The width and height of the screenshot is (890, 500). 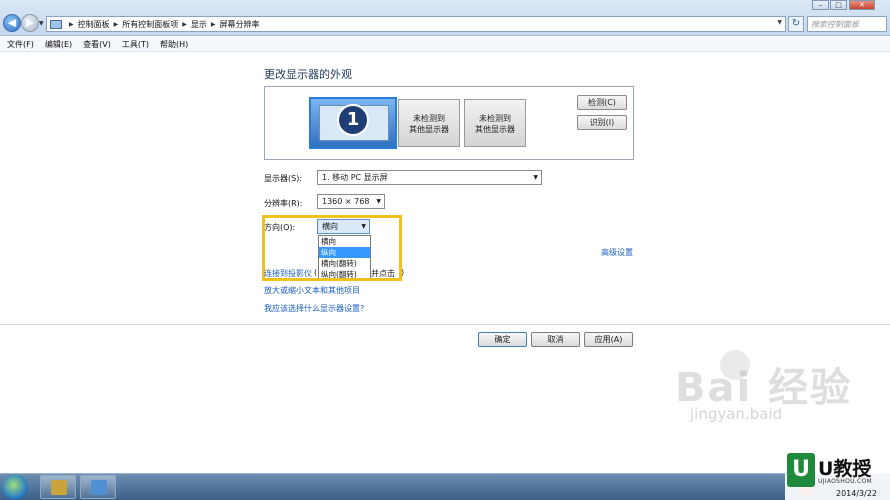 I want to click on resolution-value: 1360 × 768, so click(x=346, y=201).